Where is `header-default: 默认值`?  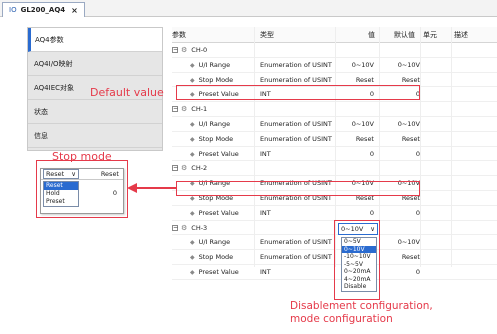 header-default: 默认值 is located at coordinates (404, 35).